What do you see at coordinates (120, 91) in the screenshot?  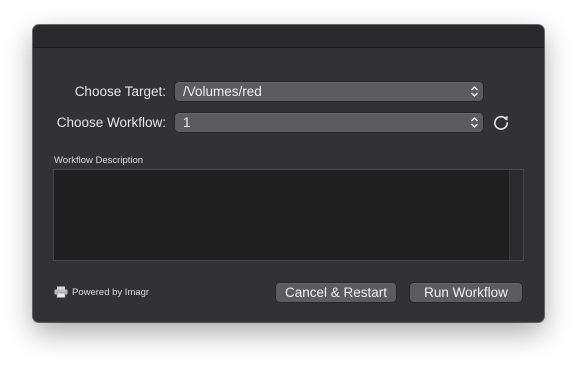 I see `choose-target-label: Choose Target:` at bounding box center [120, 91].